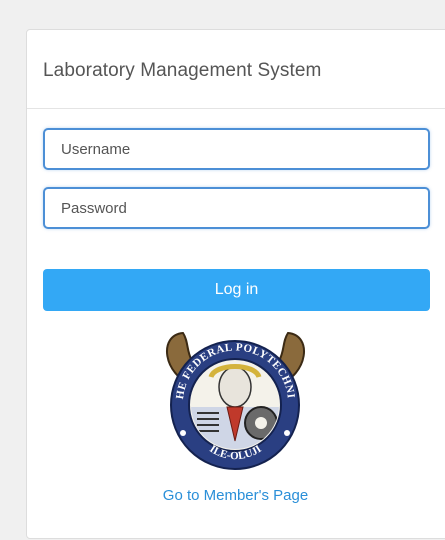 The width and height of the screenshot is (445, 540). Describe the element at coordinates (229, 392) in the screenshot. I see `polytechnic-logo: THE FEDERAL POLYTECHNIC ILE-OLUJI` at that location.